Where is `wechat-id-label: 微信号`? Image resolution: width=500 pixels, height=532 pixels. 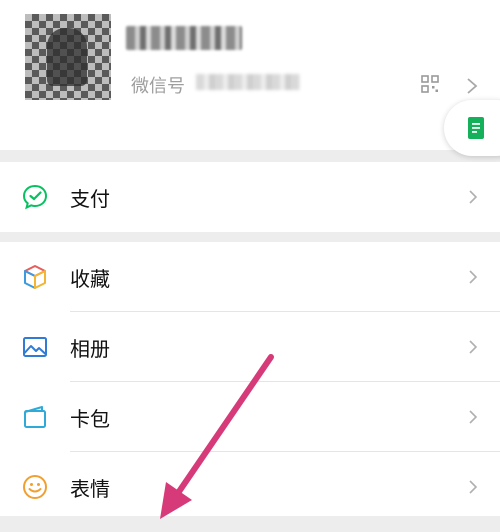 wechat-id-label: 微信号 is located at coordinates (158, 86).